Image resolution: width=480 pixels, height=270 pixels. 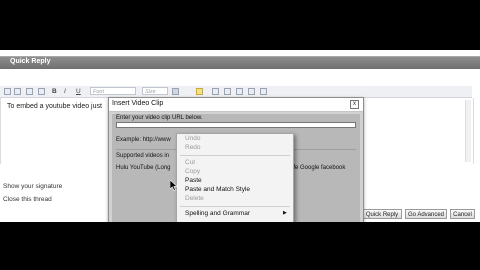 I want to click on go-advanced-button: Go Advanced, so click(x=426, y=214).